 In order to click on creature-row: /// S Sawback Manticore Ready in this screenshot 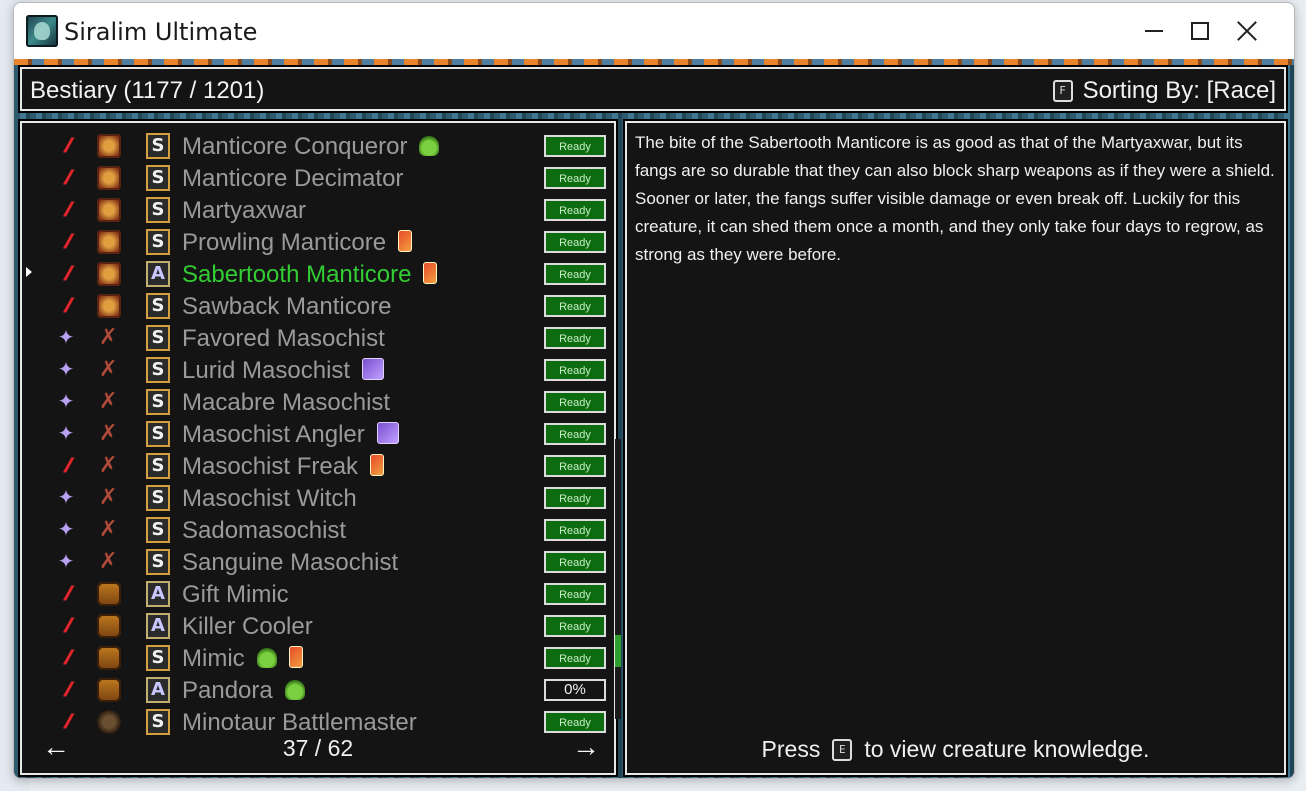, I will do `click(318, 305)`.